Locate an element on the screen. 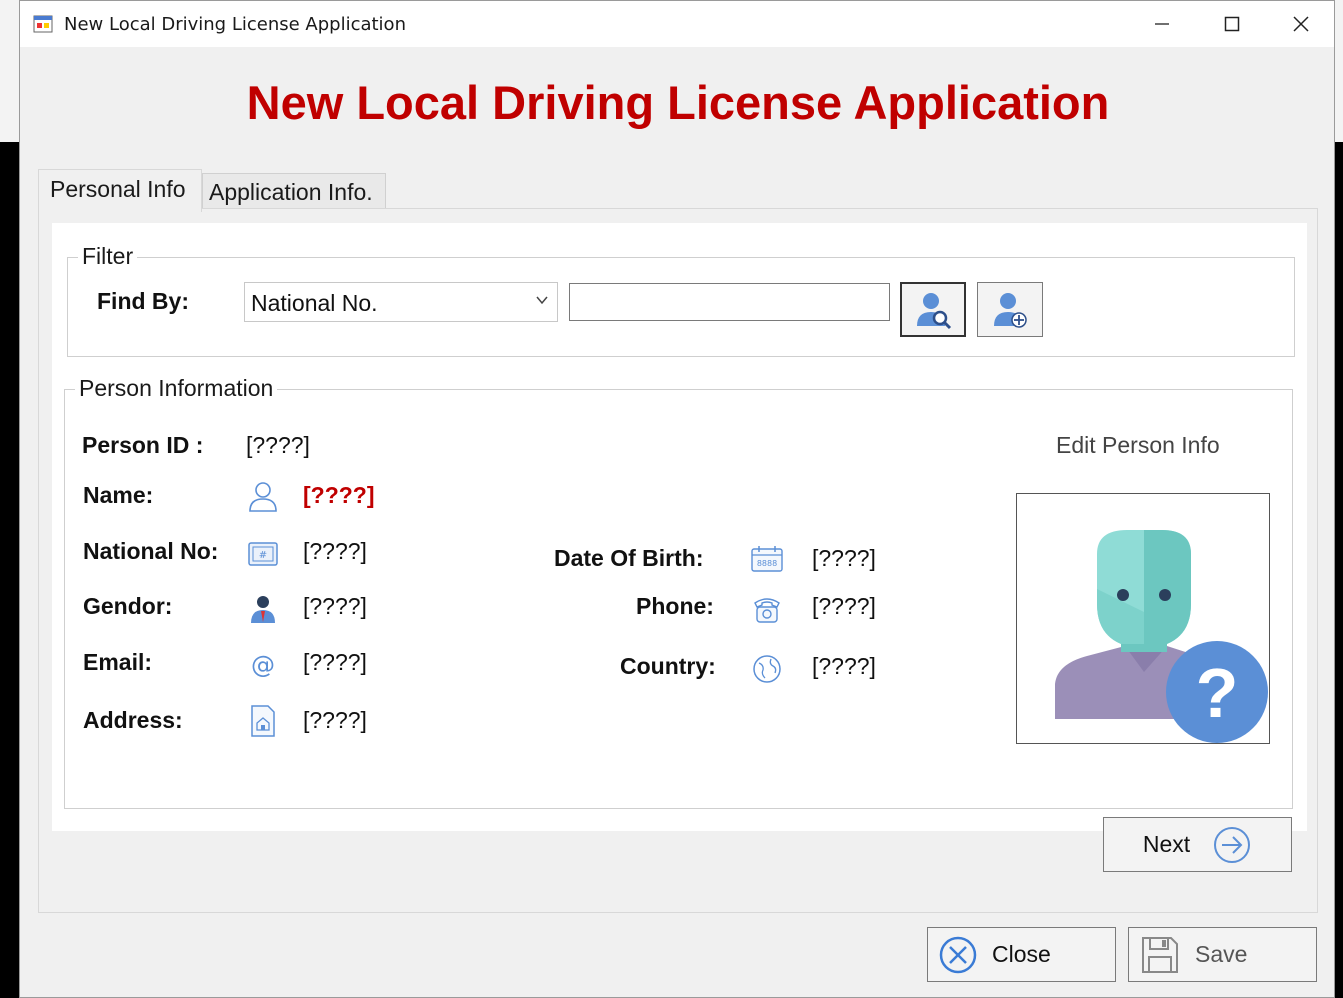 The width and height of the screenshot is (1343, 998). globe-icon is located at coordinates (767, 669).